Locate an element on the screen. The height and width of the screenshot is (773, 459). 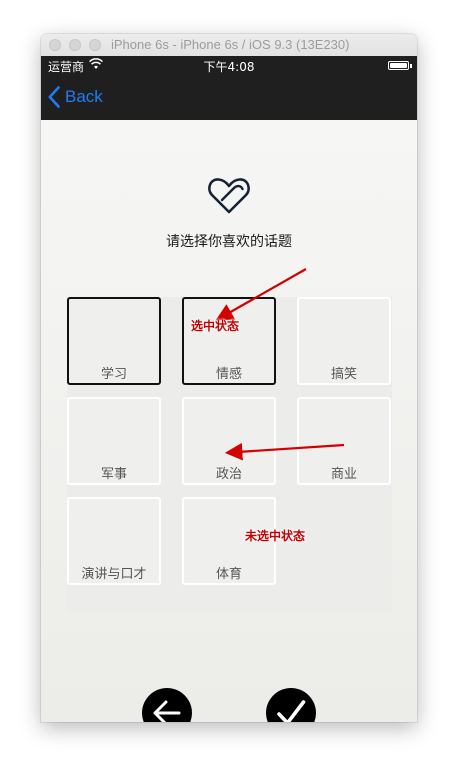
topic-label: 军事 is located at coordinates (113, 474).